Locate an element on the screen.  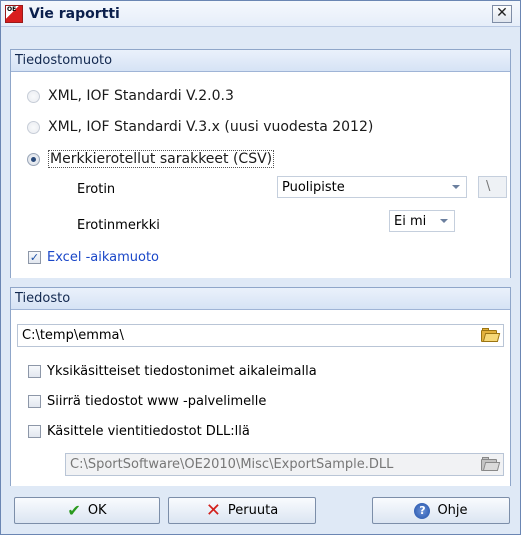
ok-button-label: OK is located at coordinates (97, 510).